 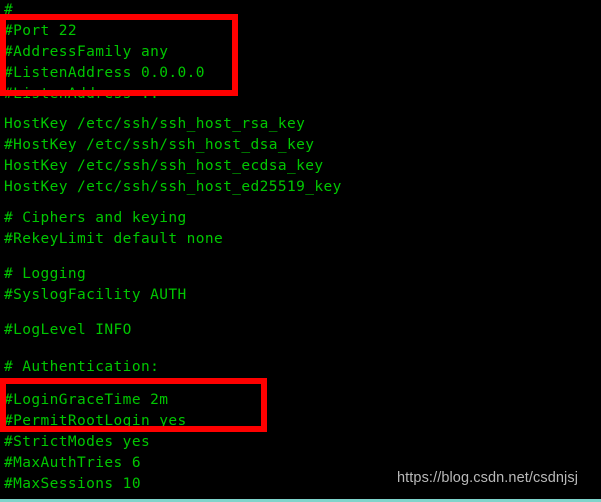 What do you see at coordinates (95, 295) in the screenshot?
I see `code-line: #SyslogFacility AUTH` at bounding box center [95, 295].